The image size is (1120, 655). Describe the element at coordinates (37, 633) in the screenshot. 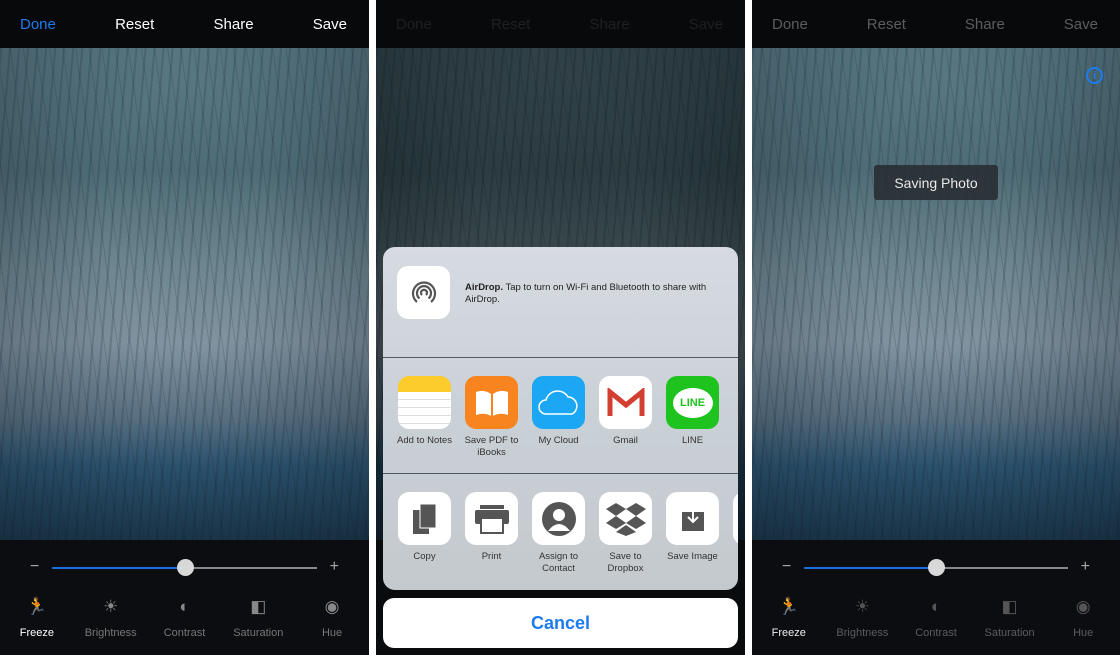

I see `tool-label: Freeze` at that location.